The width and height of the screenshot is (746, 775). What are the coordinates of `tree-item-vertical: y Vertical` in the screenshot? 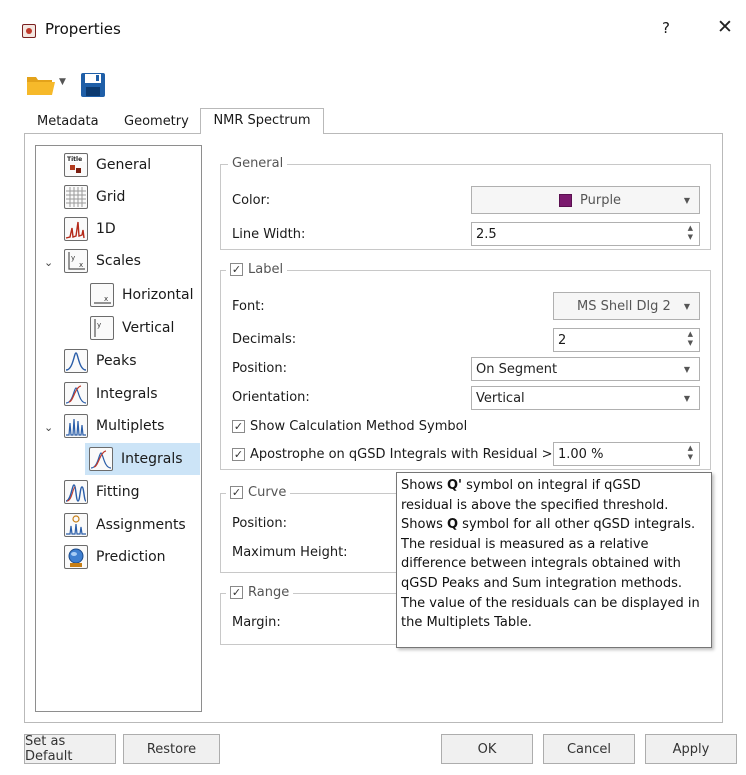 It's located at (132, 328).